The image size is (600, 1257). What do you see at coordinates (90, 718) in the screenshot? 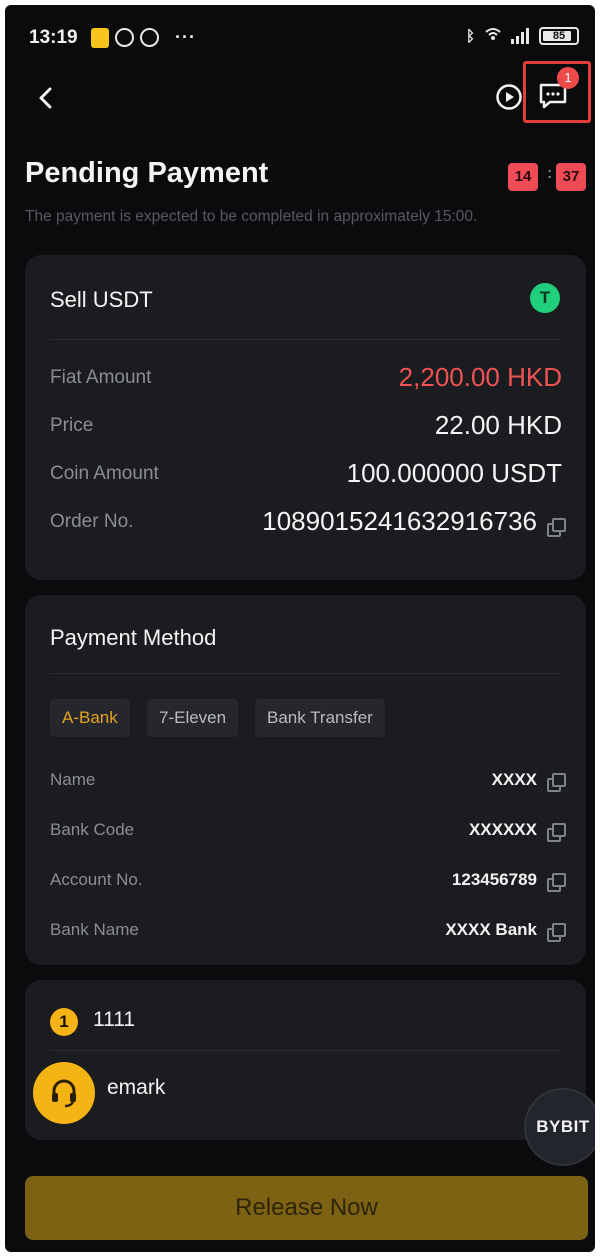
I see `tab-a-bank: A-Bank` at bounding box center [90, 718].